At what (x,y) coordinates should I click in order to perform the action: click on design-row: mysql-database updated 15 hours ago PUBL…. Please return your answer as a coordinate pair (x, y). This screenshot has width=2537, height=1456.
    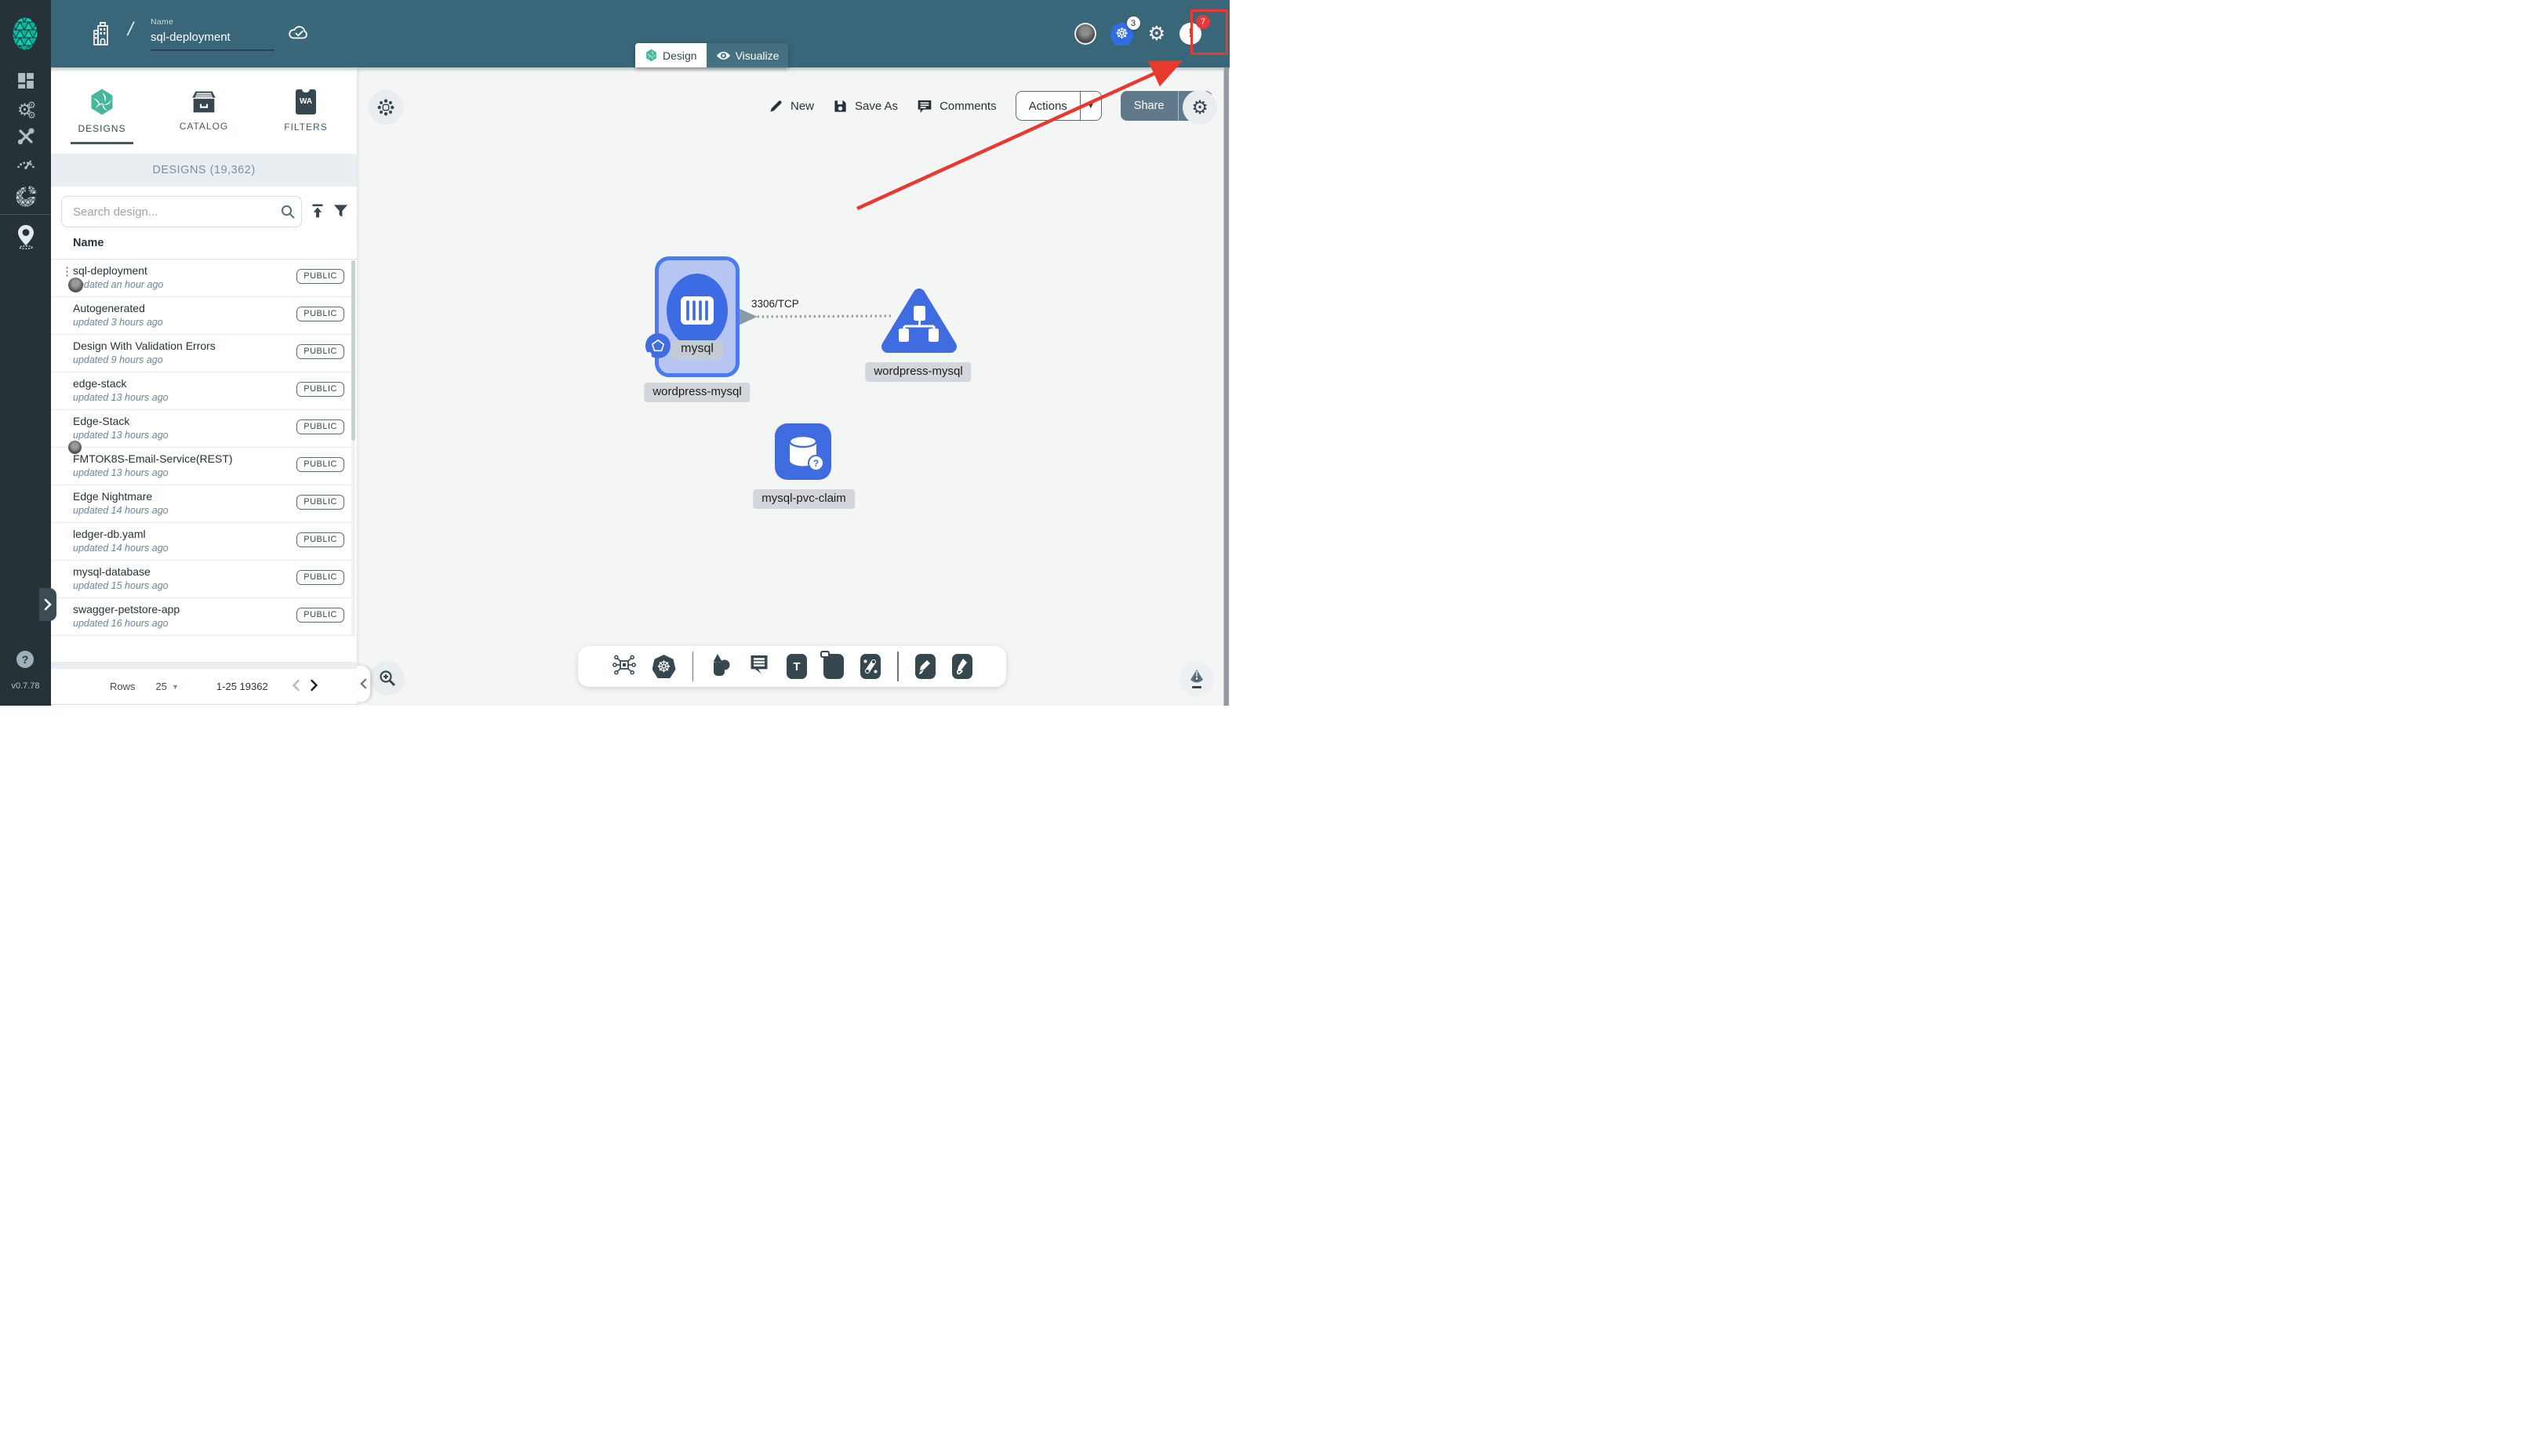
    Looking at the image, I should click on (204, 579).